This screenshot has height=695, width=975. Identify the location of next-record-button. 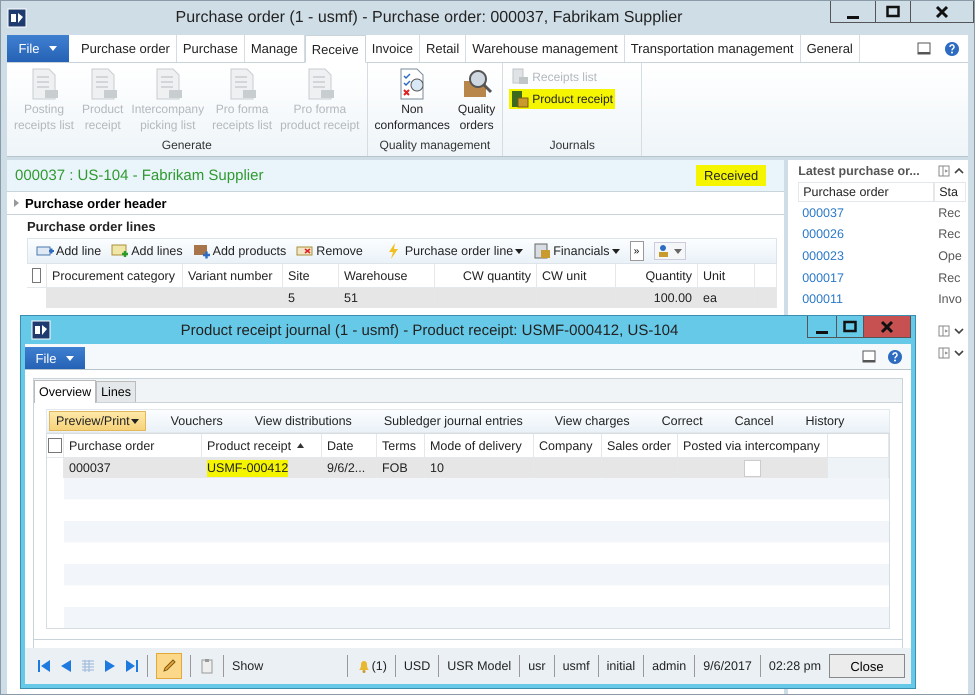
(110, 666).